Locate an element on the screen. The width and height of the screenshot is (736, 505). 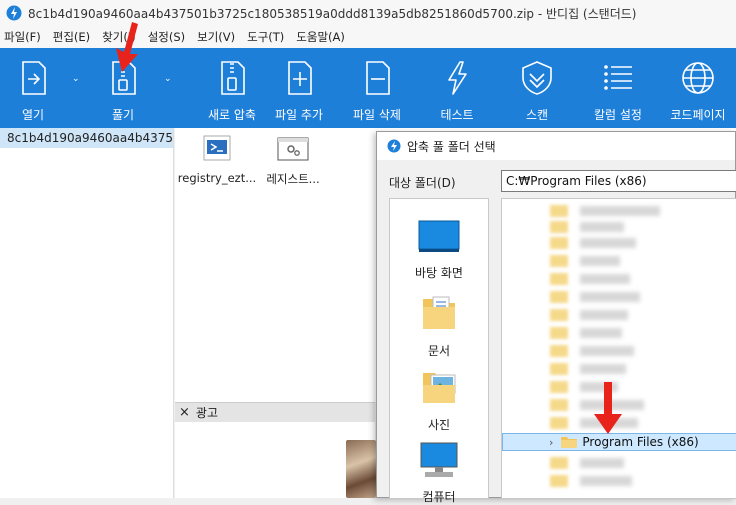
column-settings-label: 칼럼 설정 is located at coordinates (618, 115).